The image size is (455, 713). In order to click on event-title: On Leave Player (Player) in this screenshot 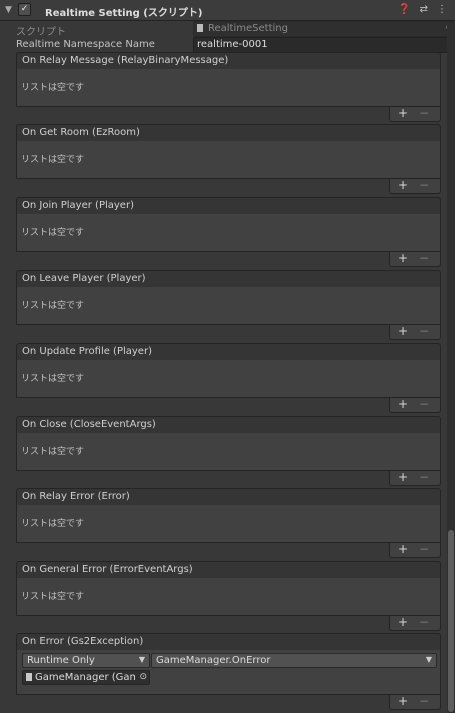, I will do `click(84, 278)`.